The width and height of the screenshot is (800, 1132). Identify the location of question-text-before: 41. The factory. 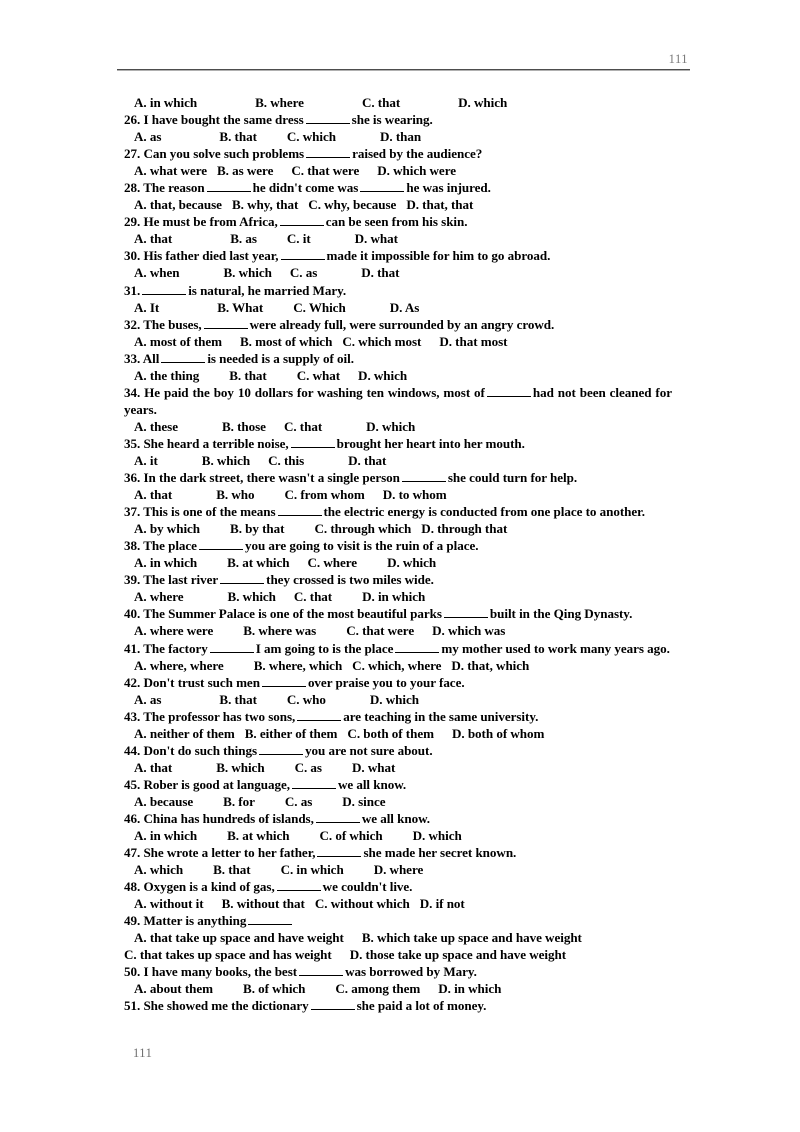
(166, 648).